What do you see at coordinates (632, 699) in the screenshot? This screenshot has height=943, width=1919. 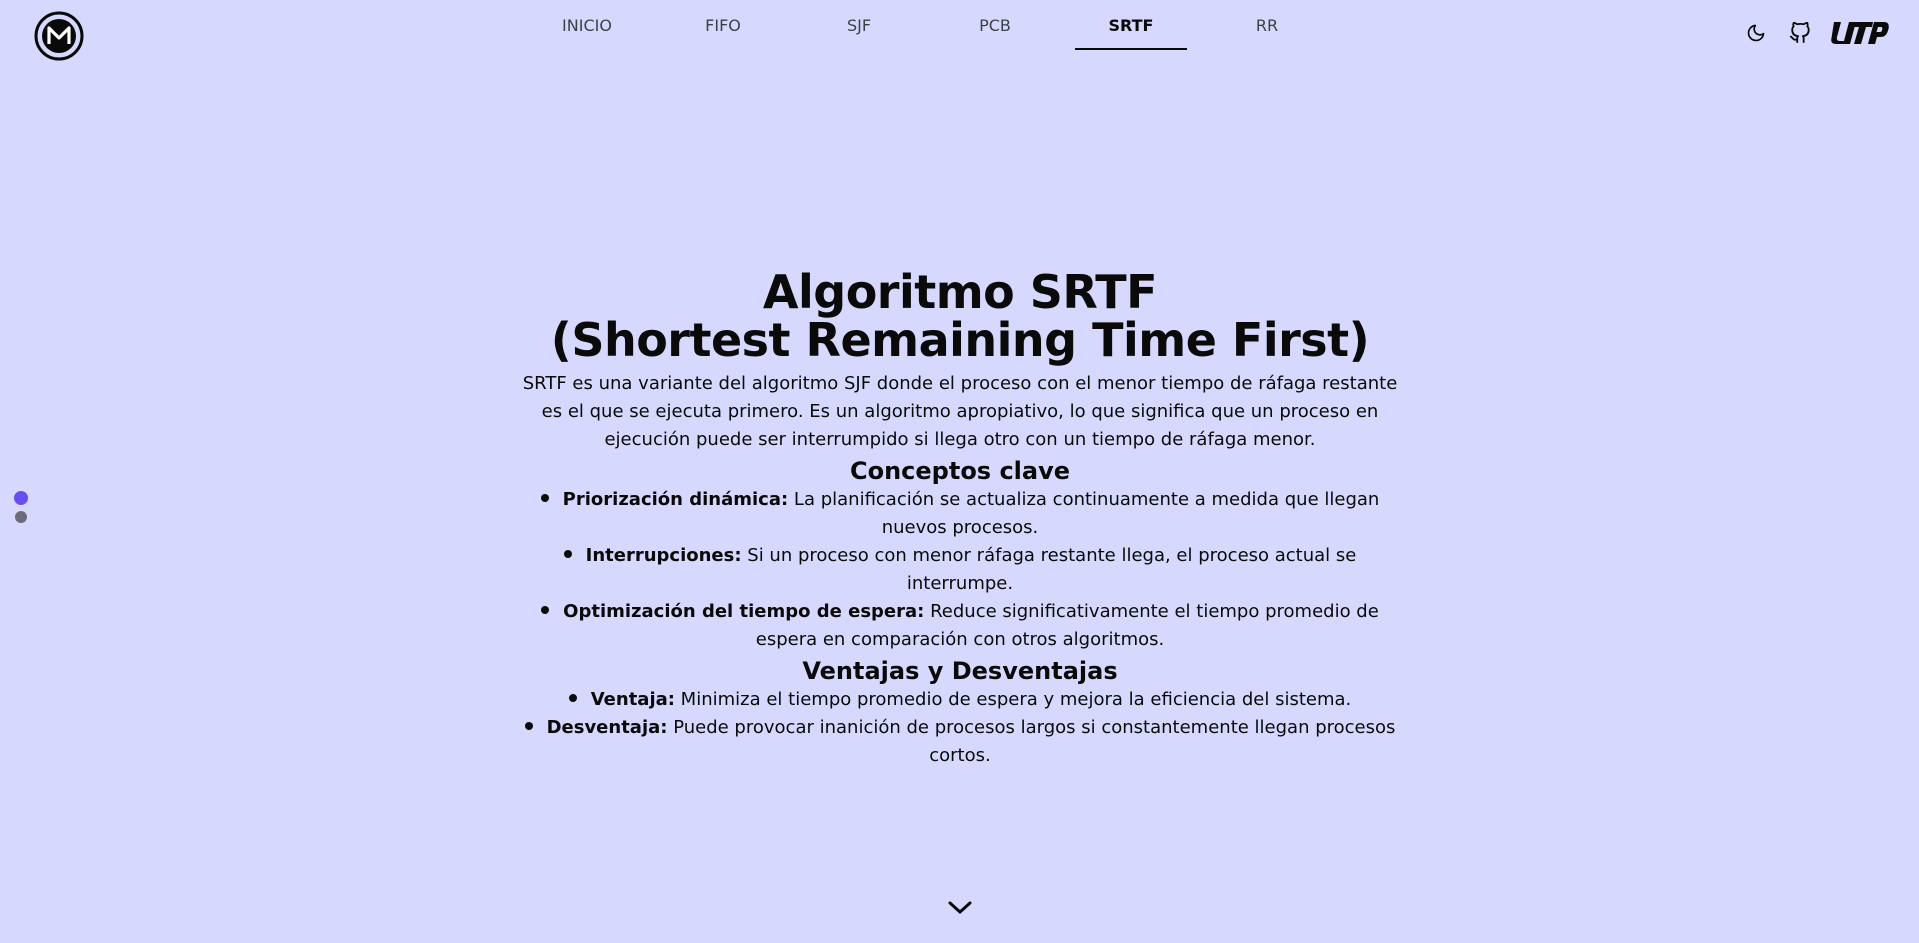 I see `pros-cons-term: Ventaja:` at bounding box center [632, 699].